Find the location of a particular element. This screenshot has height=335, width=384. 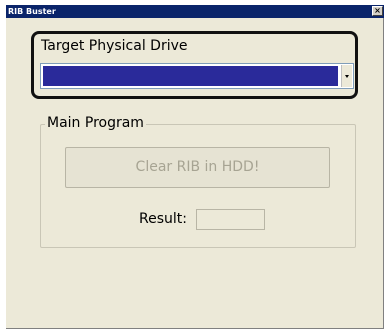

main-program-label: Main Program is located at coordinates (95, 123).